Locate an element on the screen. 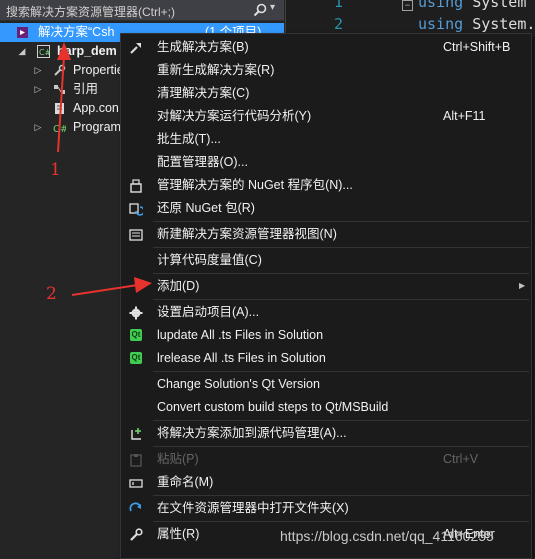 This screenshot has width=535, height=559. build-icon is located at coordinates (136, 47).